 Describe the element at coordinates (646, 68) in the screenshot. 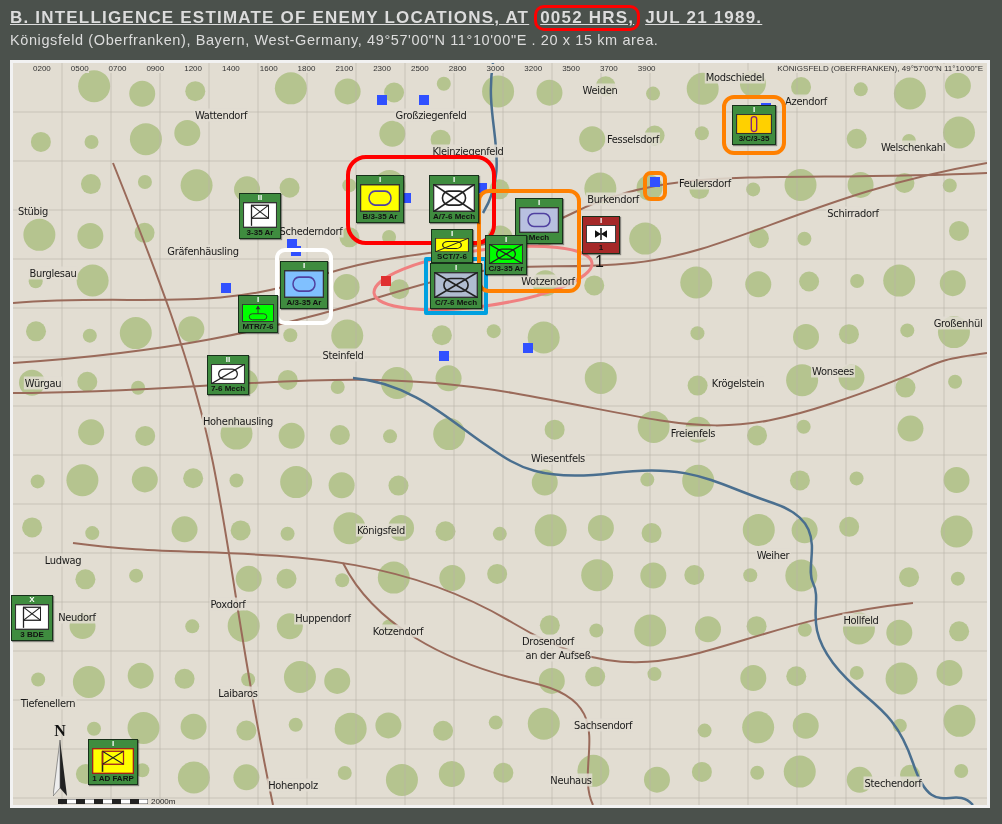

I see `grid-coordinate: 3900` at that location.